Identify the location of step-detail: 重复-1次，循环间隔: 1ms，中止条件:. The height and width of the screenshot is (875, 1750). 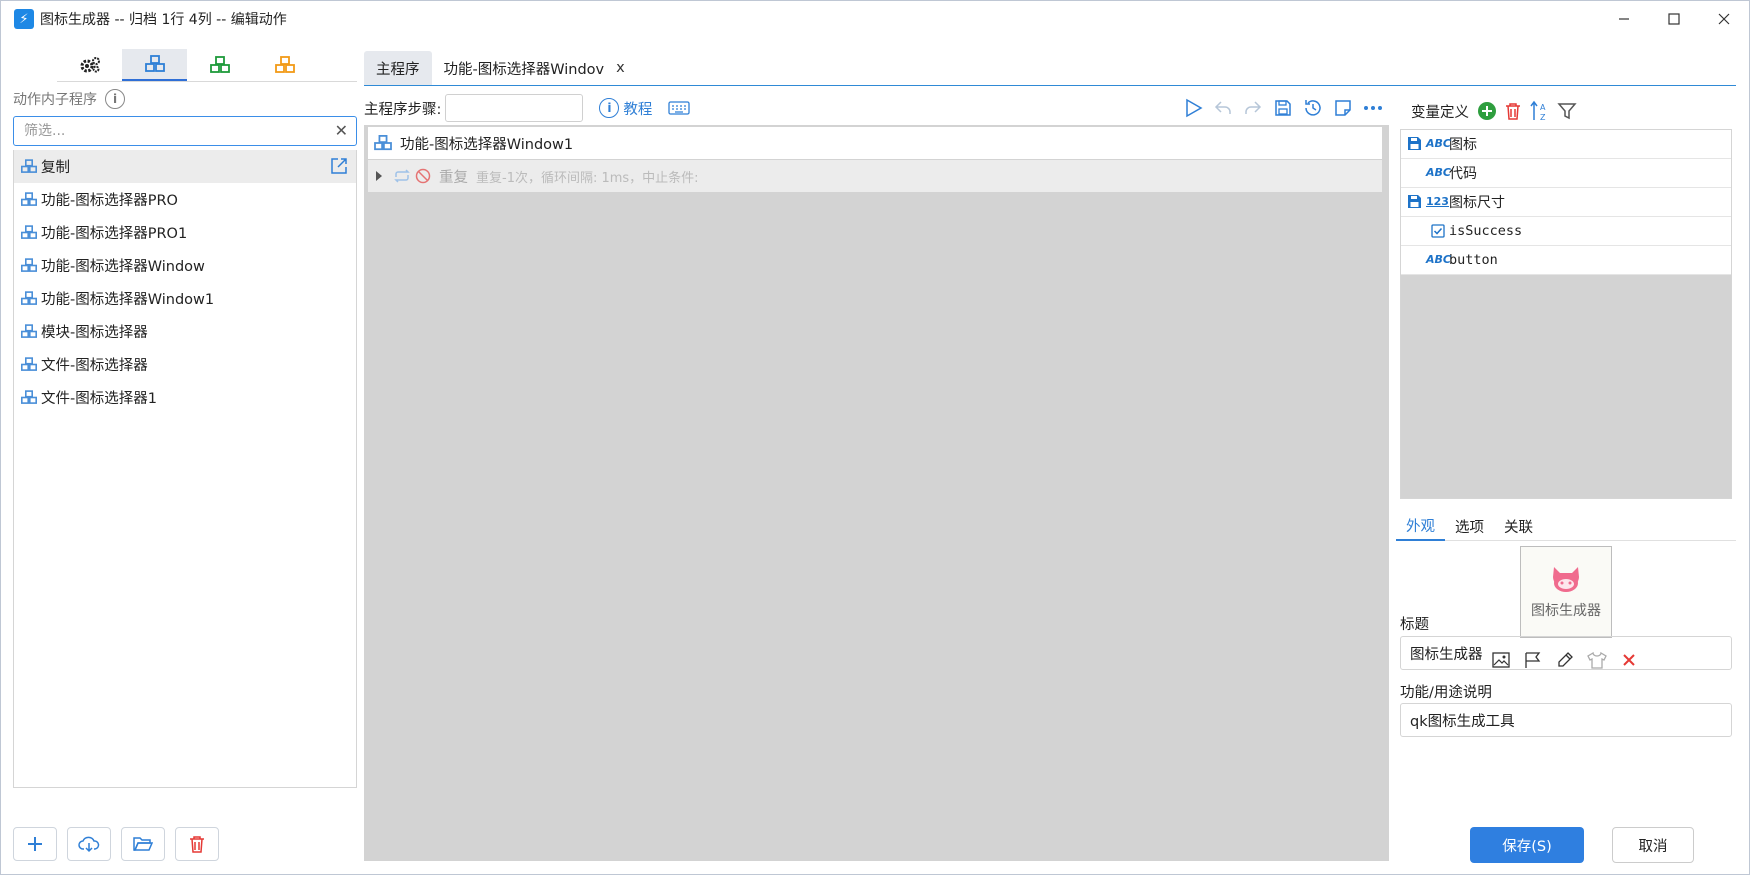
(587, 178).